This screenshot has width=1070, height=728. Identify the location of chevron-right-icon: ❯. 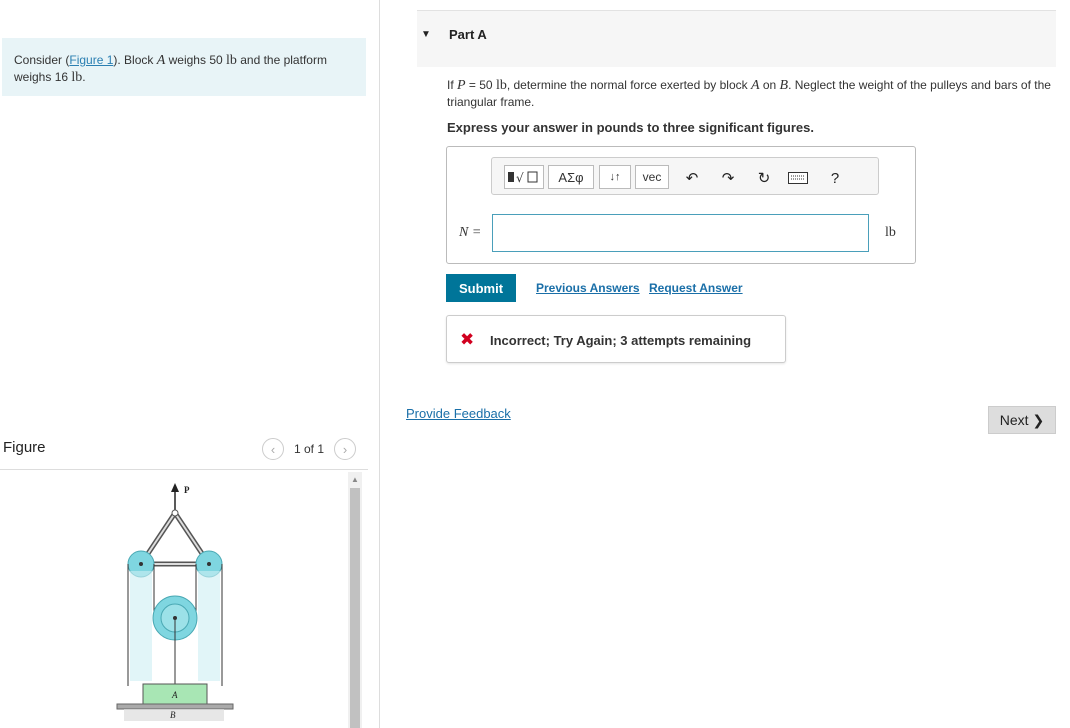
(1038, 419).